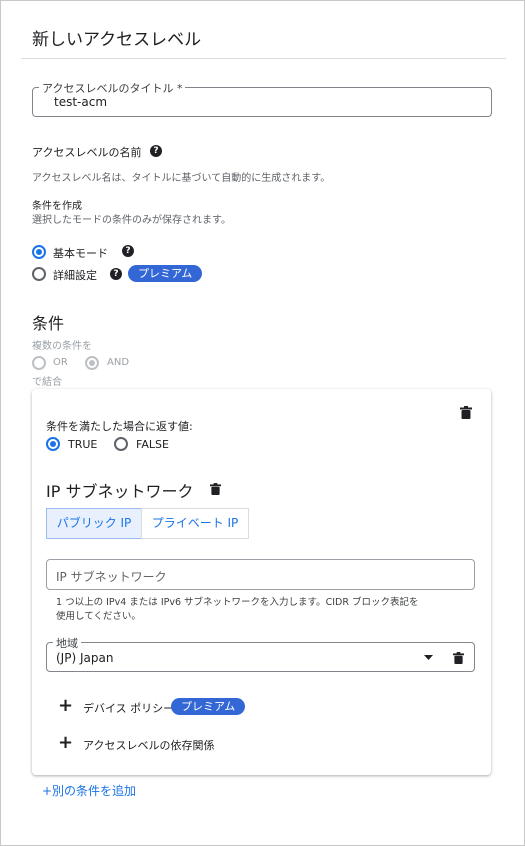 This screenshot has width=525, height=846. I want to click on ip-hint-line2: 使用してください。, so click(98, 616).